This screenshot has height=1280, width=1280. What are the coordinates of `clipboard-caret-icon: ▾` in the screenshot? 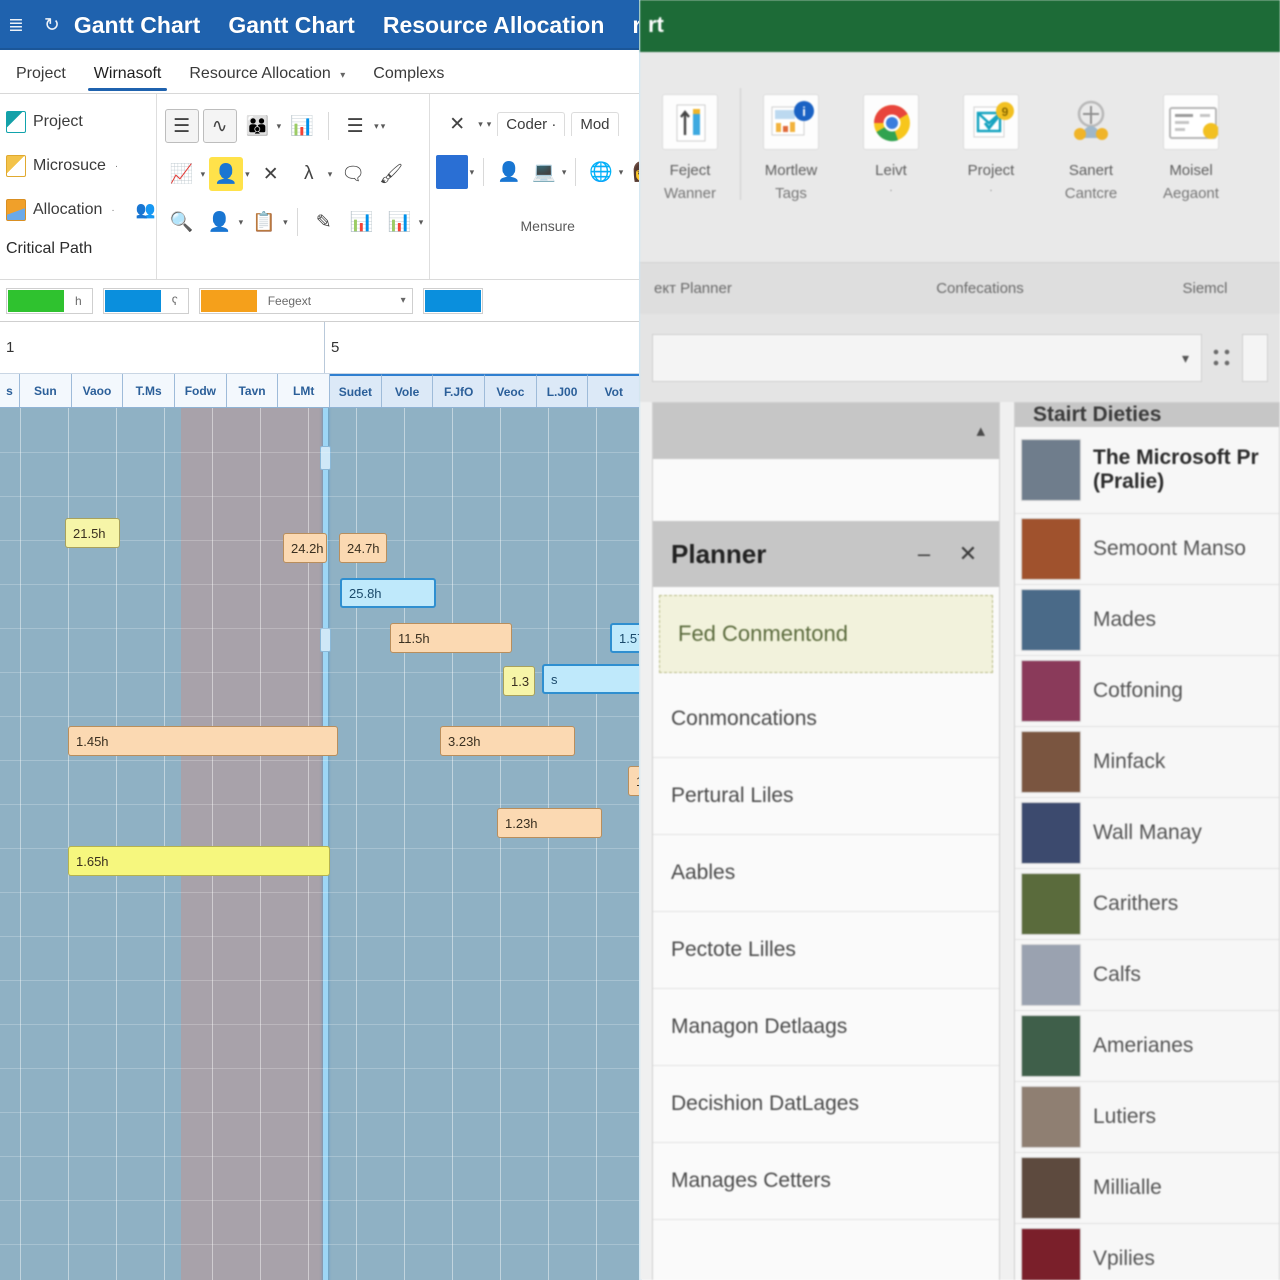 It's located at (285, 222).